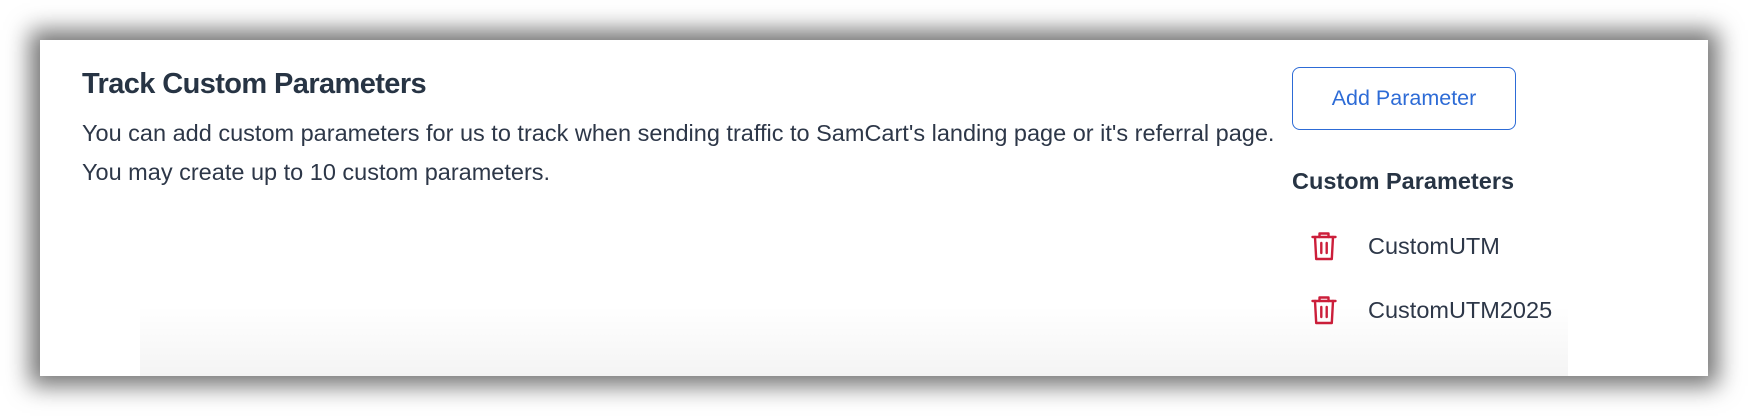  I want to click on list-item: CustomUTM2025, so click(1422, 310).